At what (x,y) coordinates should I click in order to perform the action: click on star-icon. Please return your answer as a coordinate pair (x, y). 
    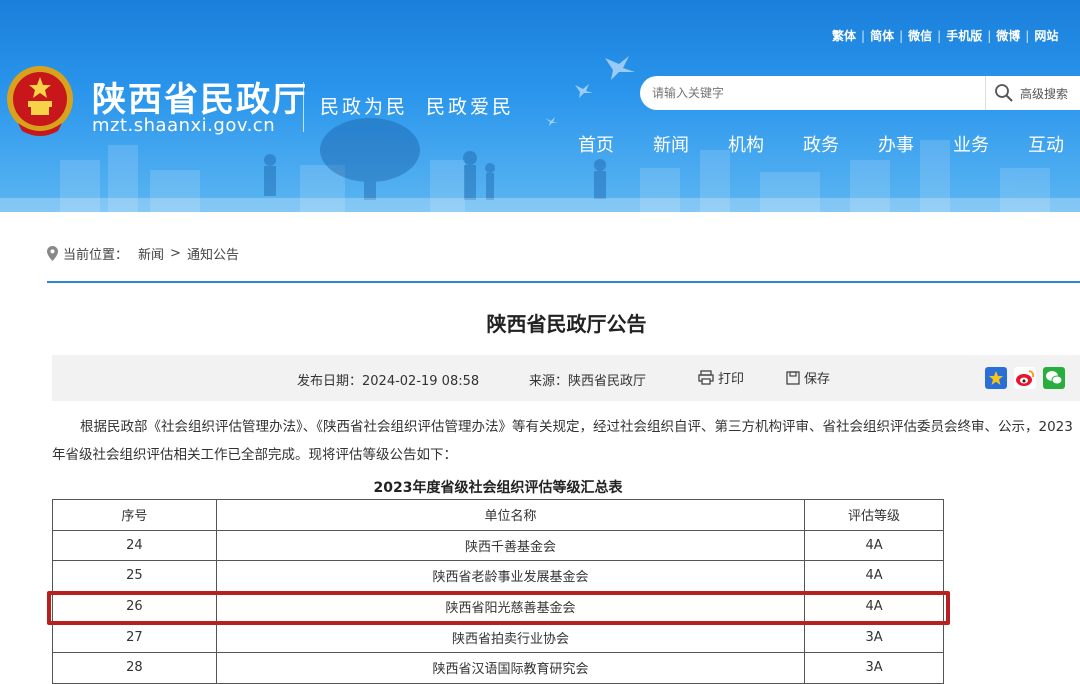
    Looking at the image, I should click on (996, 378).